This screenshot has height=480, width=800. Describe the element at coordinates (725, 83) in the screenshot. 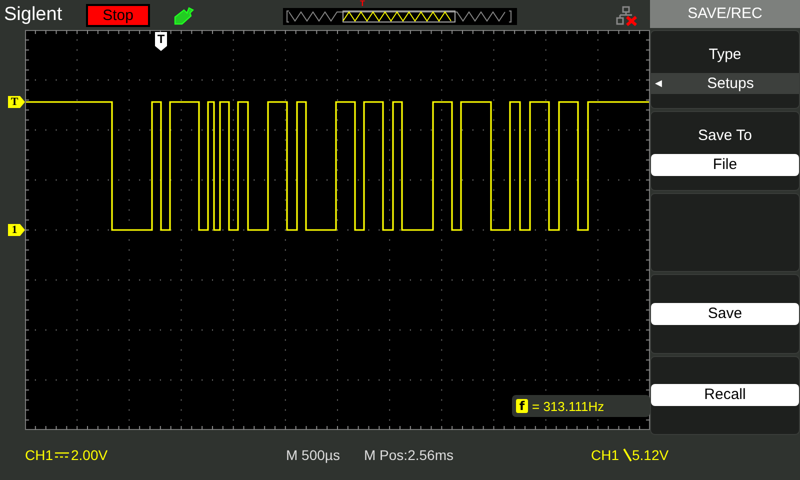

I see `option-value-selector: ◀ Setups` at that location.